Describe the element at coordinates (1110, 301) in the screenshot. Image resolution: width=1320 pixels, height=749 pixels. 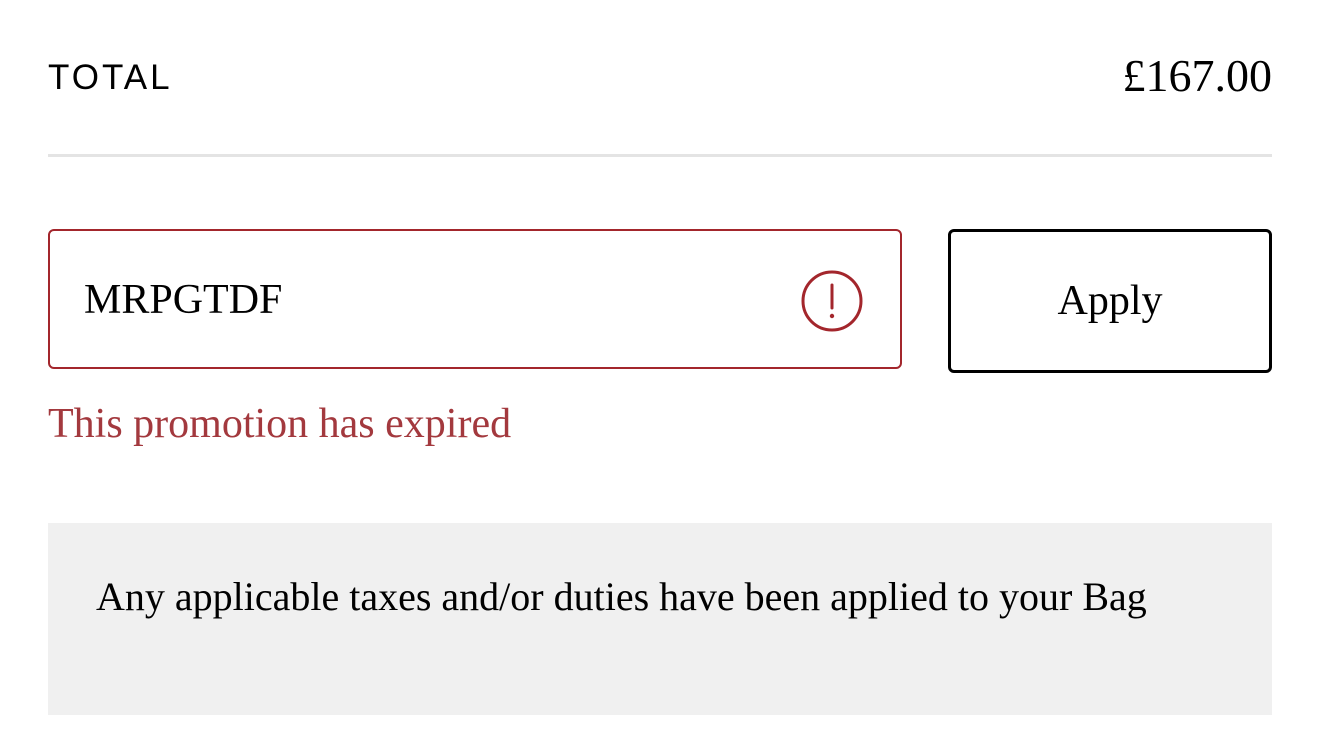
I see `apply-button: Apply` at that location.